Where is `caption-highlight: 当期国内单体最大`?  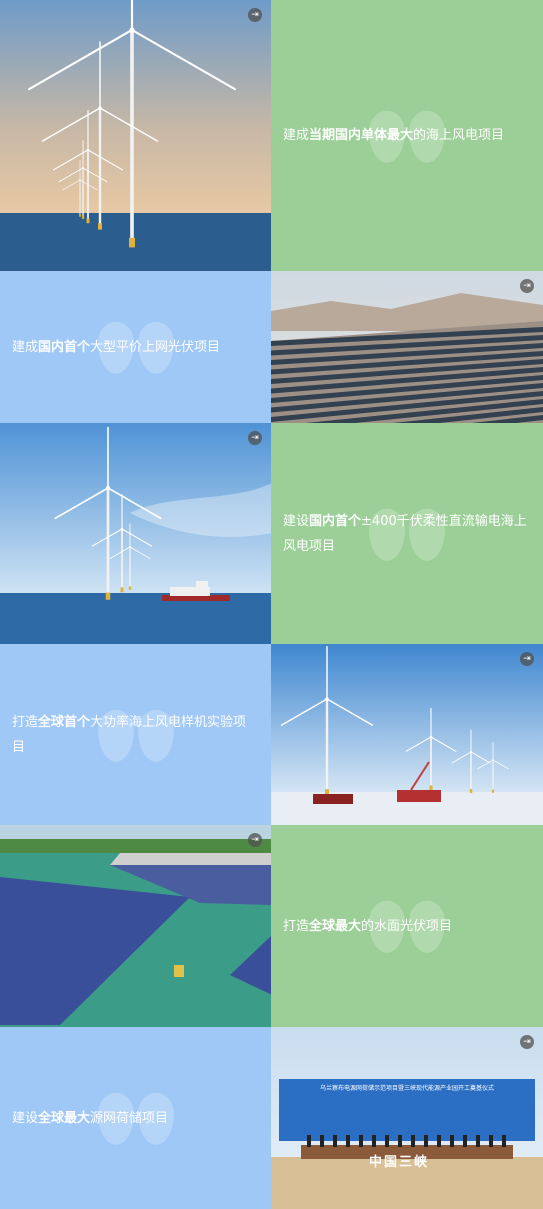
caption-highlight: 当期国内单体最大 is located at coordinates (361, 135).